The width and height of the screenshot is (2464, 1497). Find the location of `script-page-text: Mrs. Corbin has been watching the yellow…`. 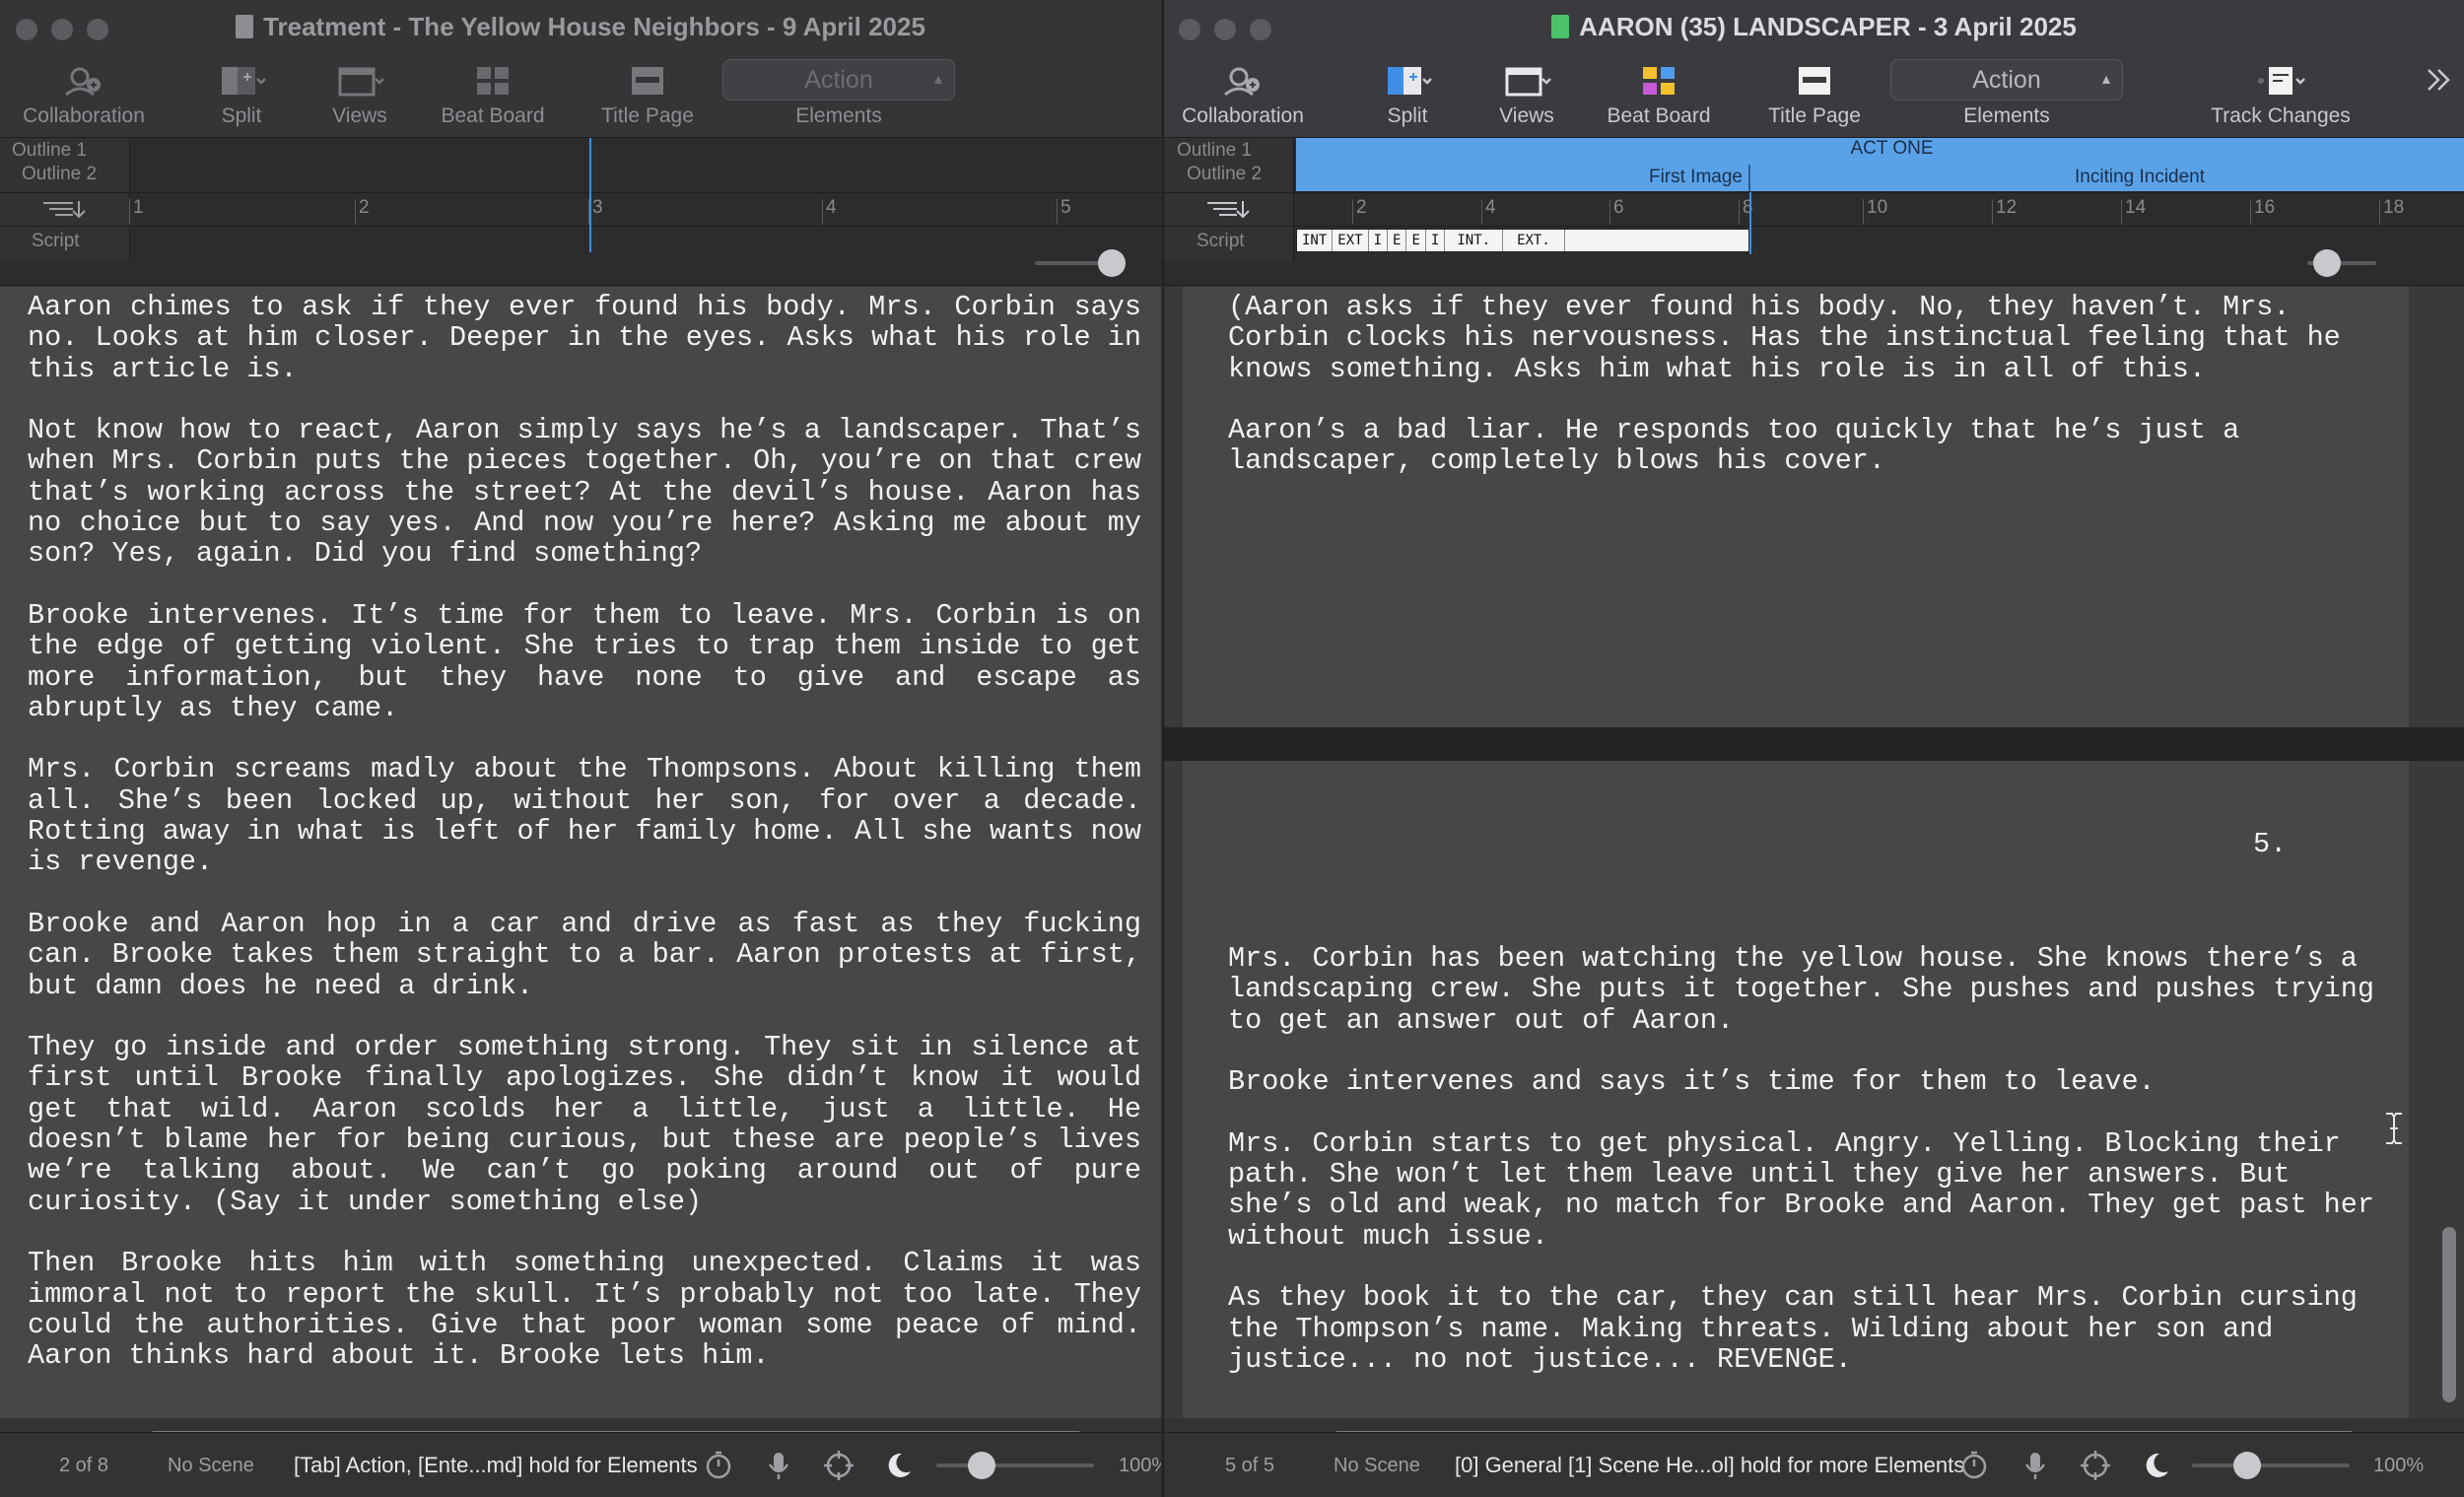

script-page-text: Mrs. Corbin has been watching the yellow… is located at coordinates (1809, 1174).